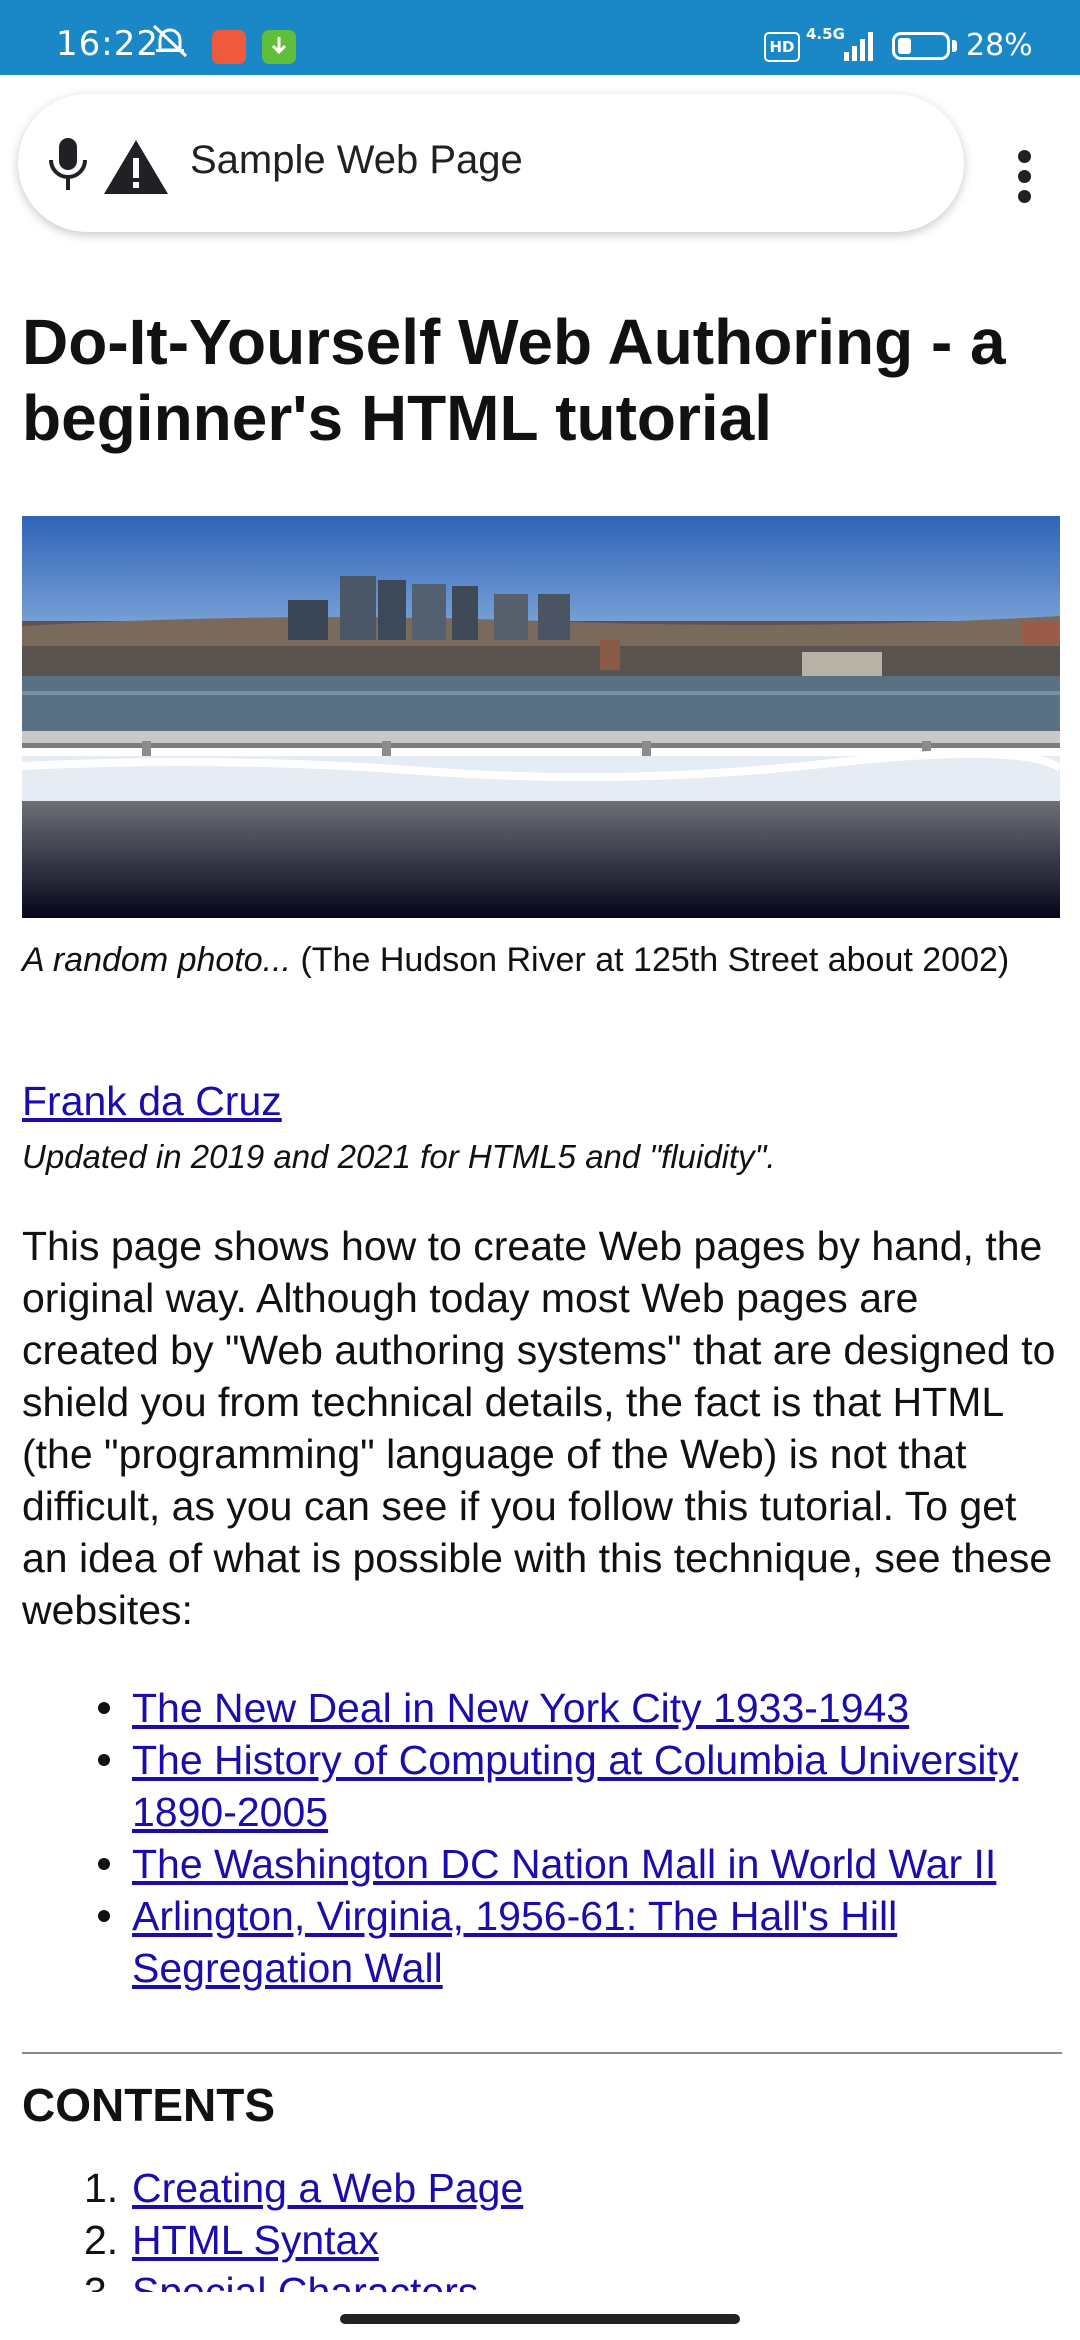  Describe the element at coordinates (279, 47) in the screenshot. I see `download-notification-icon` at that location.